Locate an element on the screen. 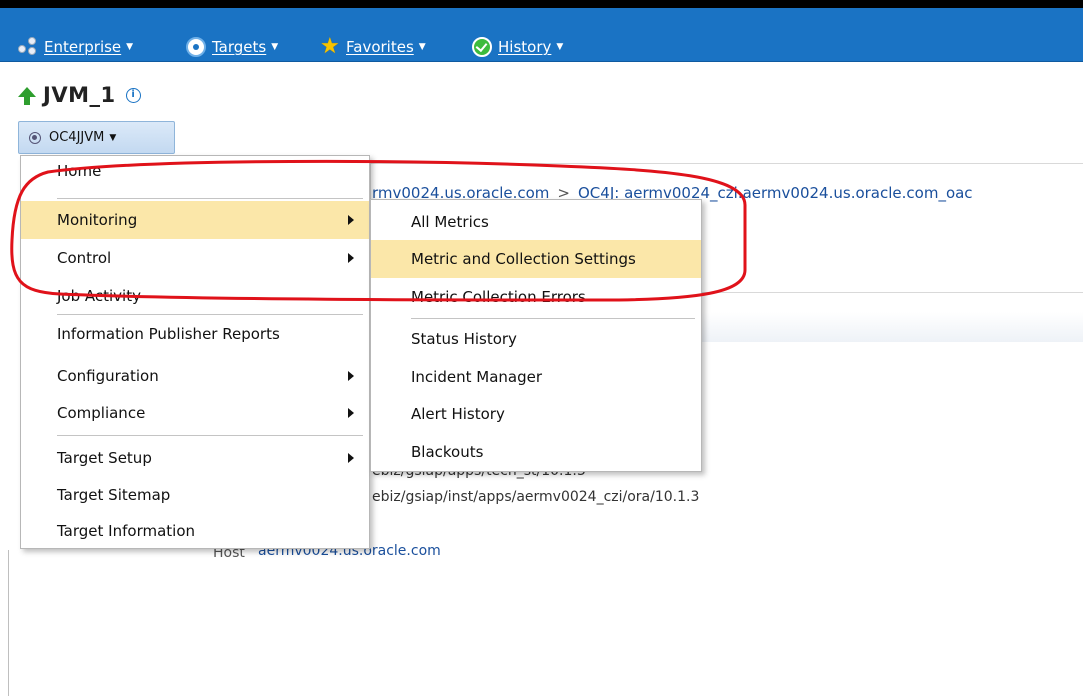 The width and height of the screenshot is (1083, 696). info-icon: i is located at coordinates (133, 95).